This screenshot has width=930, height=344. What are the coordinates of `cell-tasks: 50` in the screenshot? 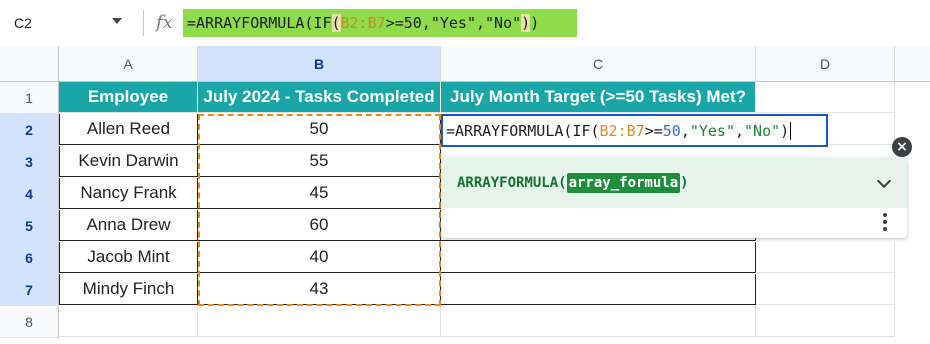 It's located at (319, 129).